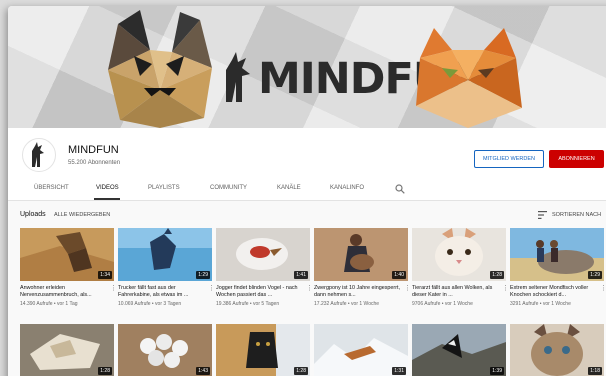 The width and height of the screenshot is (606, 376). I want to click on tab-playlists: PLAYLISTS, so click(164, 188).